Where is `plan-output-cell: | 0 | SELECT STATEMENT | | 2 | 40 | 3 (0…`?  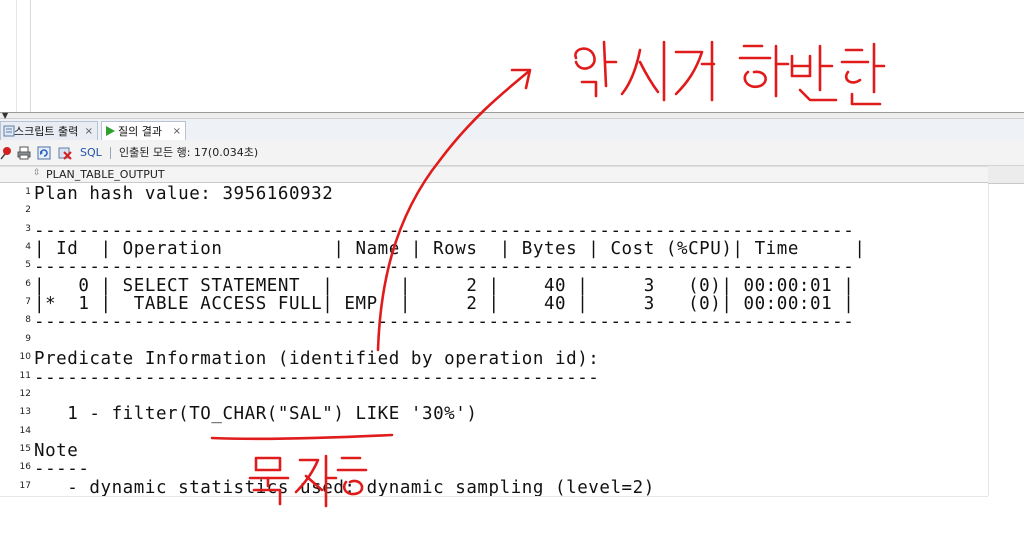
plan-output-cell: | 0 | SELECT STATEMENT | | 2 | 40 | 3 (0… is located at coordinates (444, 286).